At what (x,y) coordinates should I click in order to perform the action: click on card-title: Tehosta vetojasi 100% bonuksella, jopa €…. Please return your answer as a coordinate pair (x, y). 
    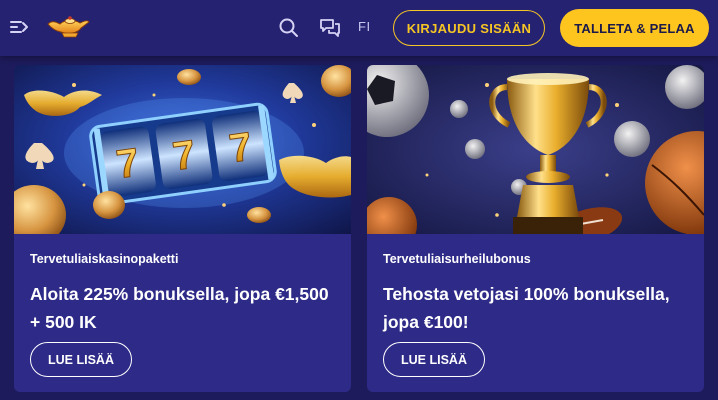
    Looking at the image, I should click on (526, 308).